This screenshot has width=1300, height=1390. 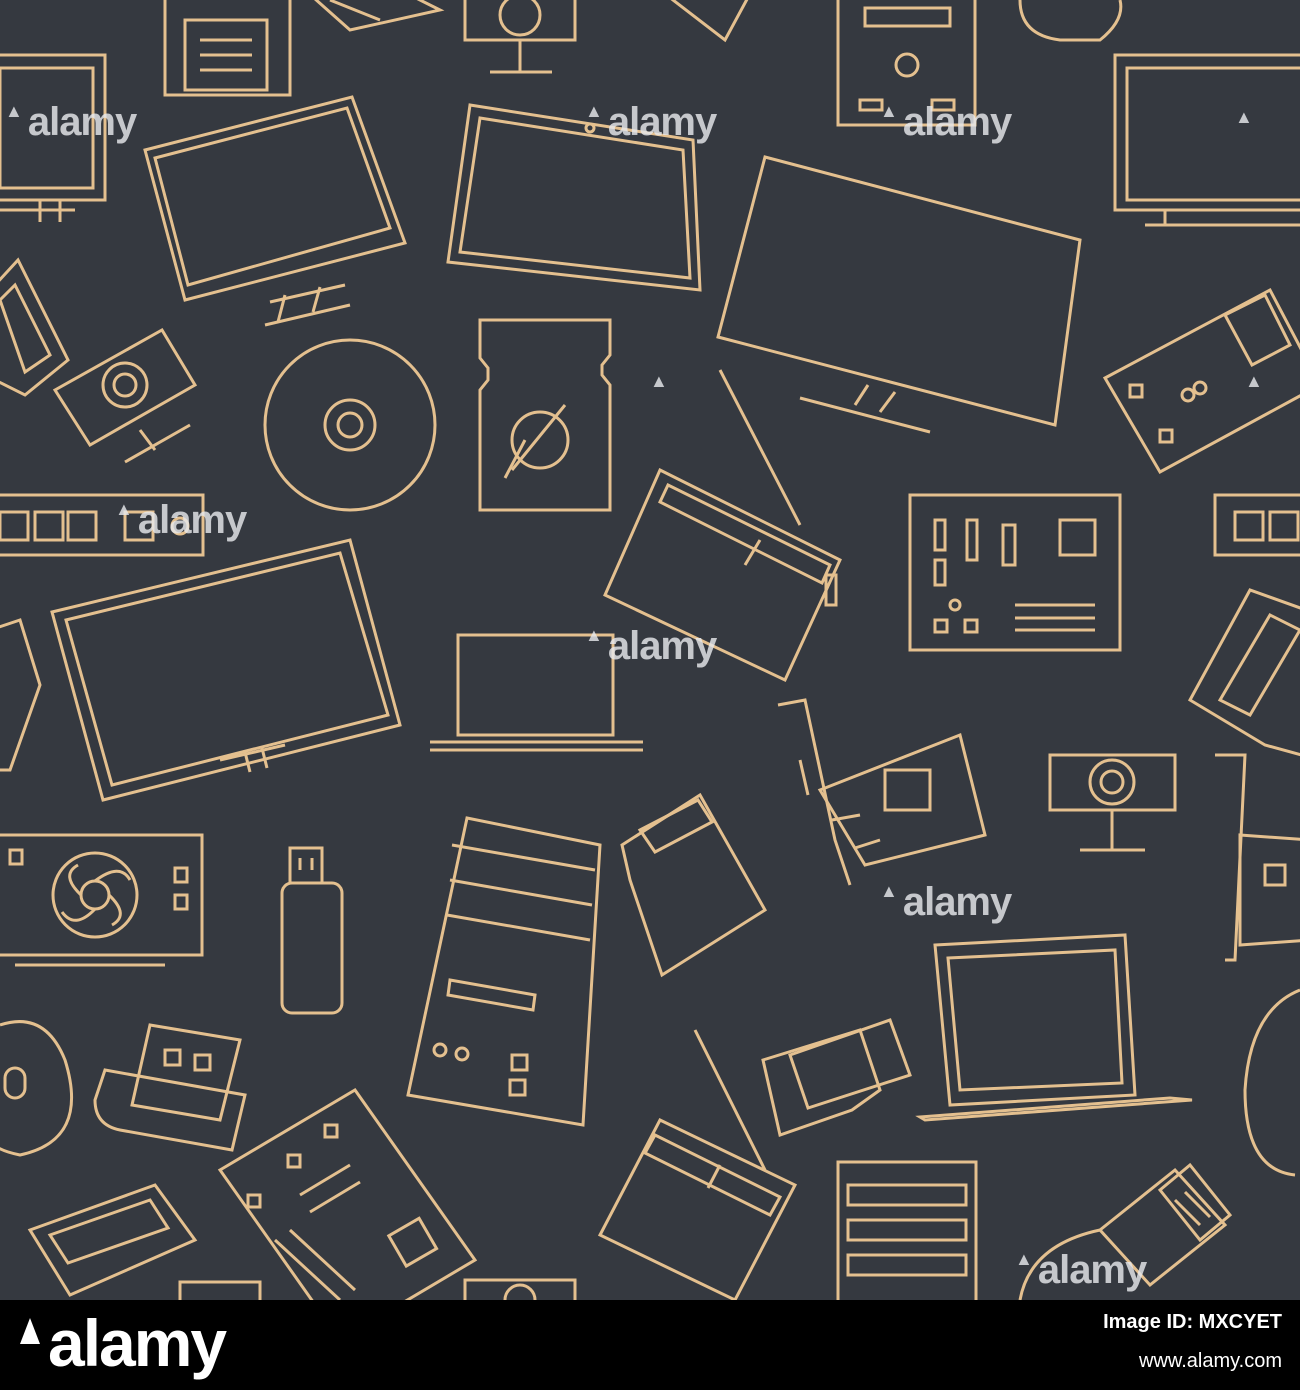 I want to click on logo-text: alamy, so click(x=137, y=1343).